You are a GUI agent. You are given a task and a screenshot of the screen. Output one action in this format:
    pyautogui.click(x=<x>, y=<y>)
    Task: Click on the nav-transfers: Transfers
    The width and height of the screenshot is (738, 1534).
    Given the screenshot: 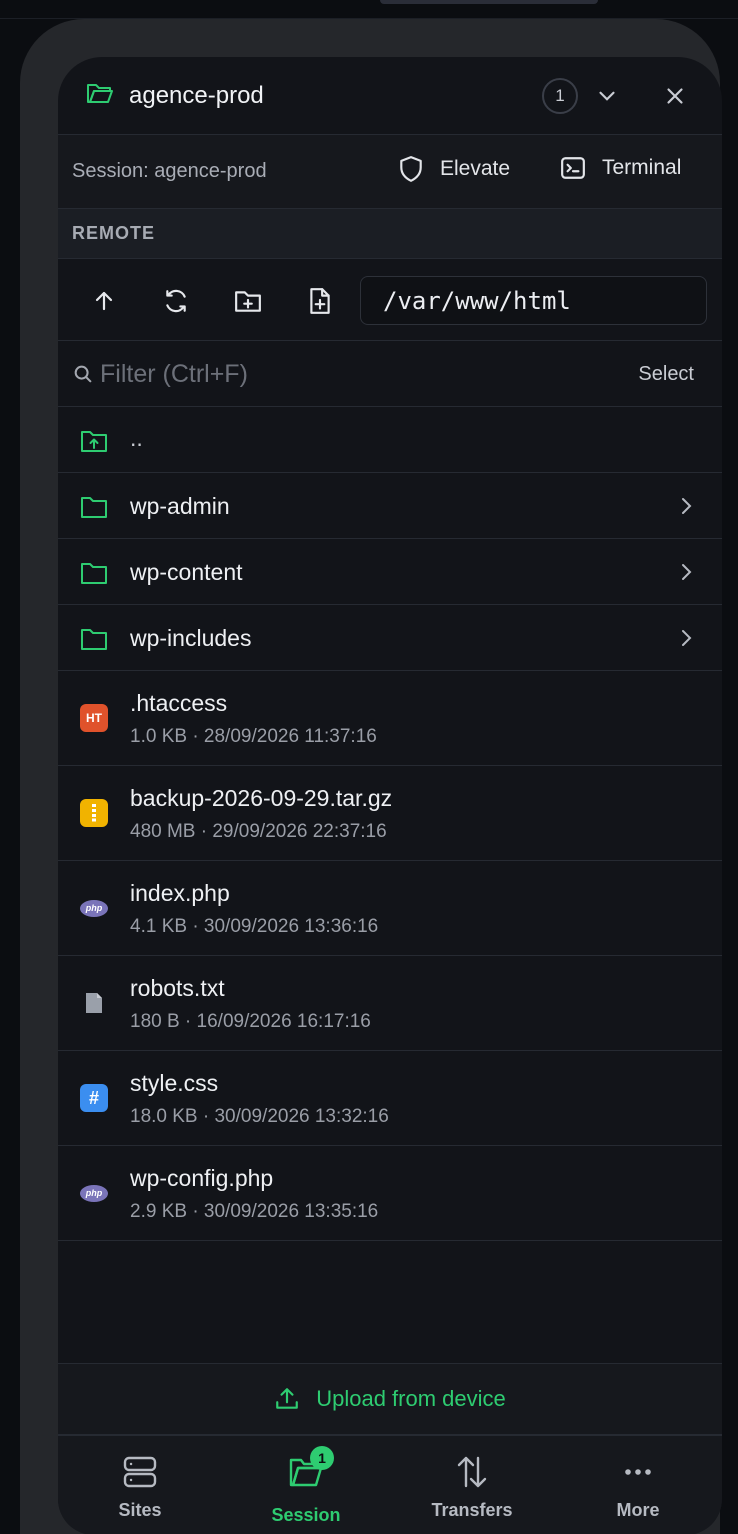 What is the action you would take?
    pyautogui.click(x=472, y=1487)
    